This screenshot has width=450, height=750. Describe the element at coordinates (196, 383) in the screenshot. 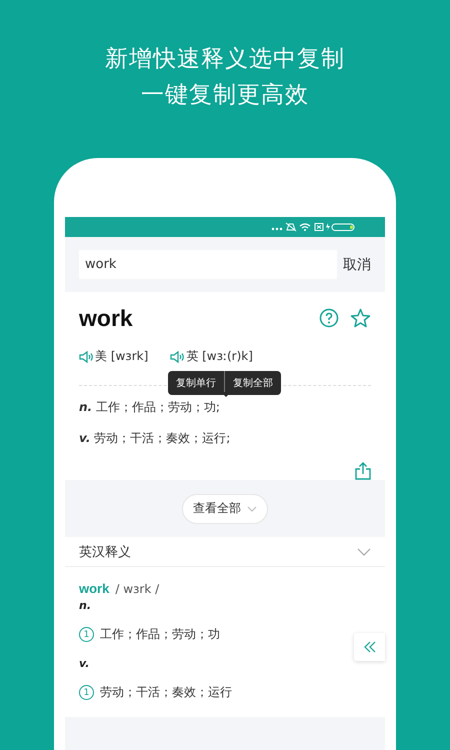

I see `copy-menu-item: 复制单行` at that location.